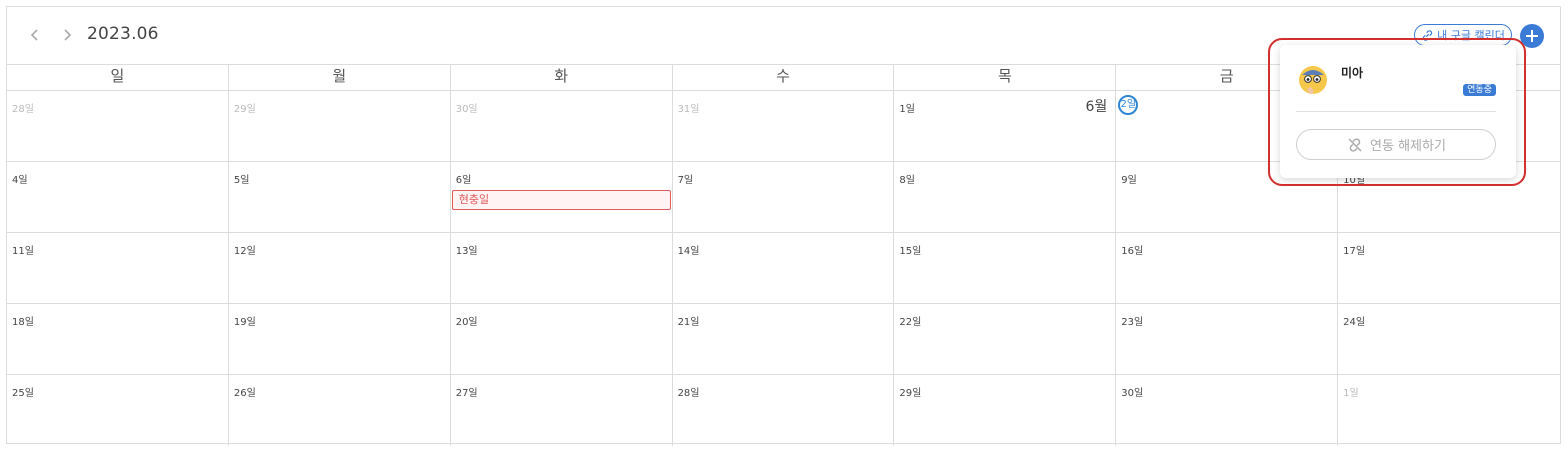 This screenshot has width=1568, height=452. I want to click on day-number: 7일, so click(685, 180).